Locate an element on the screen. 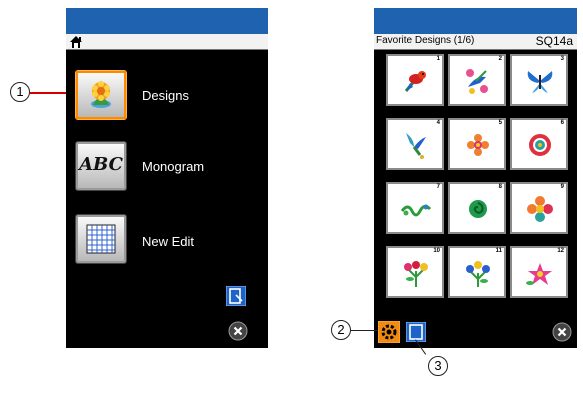 Image resolution: width=583 pixels, height=396 pixels. design-tile-8: 8 is located at coordinates (477, 208).